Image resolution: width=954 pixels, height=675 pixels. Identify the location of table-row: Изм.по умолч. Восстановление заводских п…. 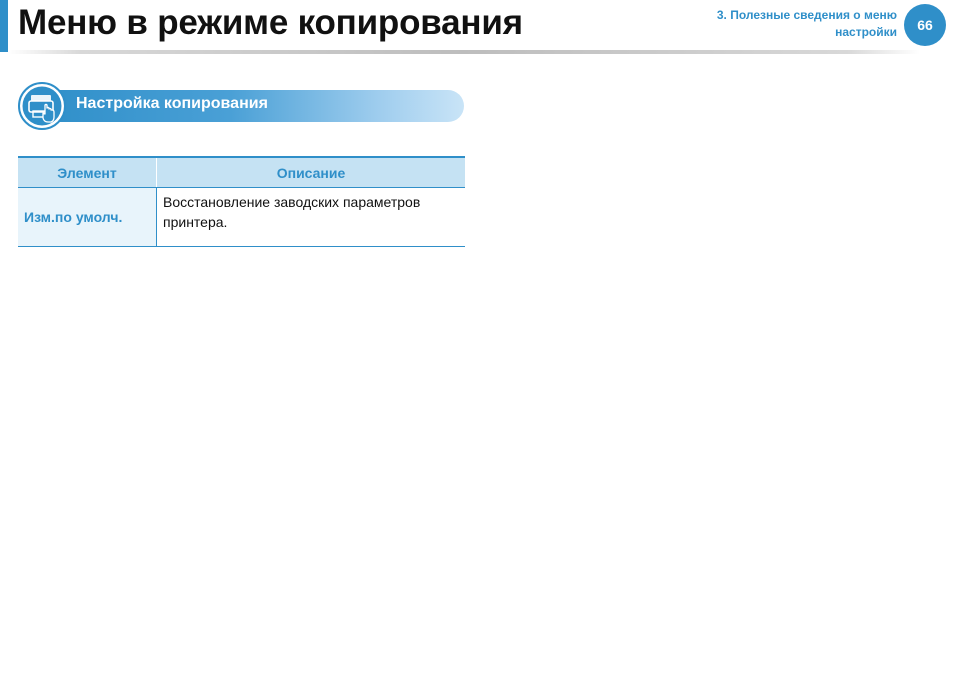
(241, 217).